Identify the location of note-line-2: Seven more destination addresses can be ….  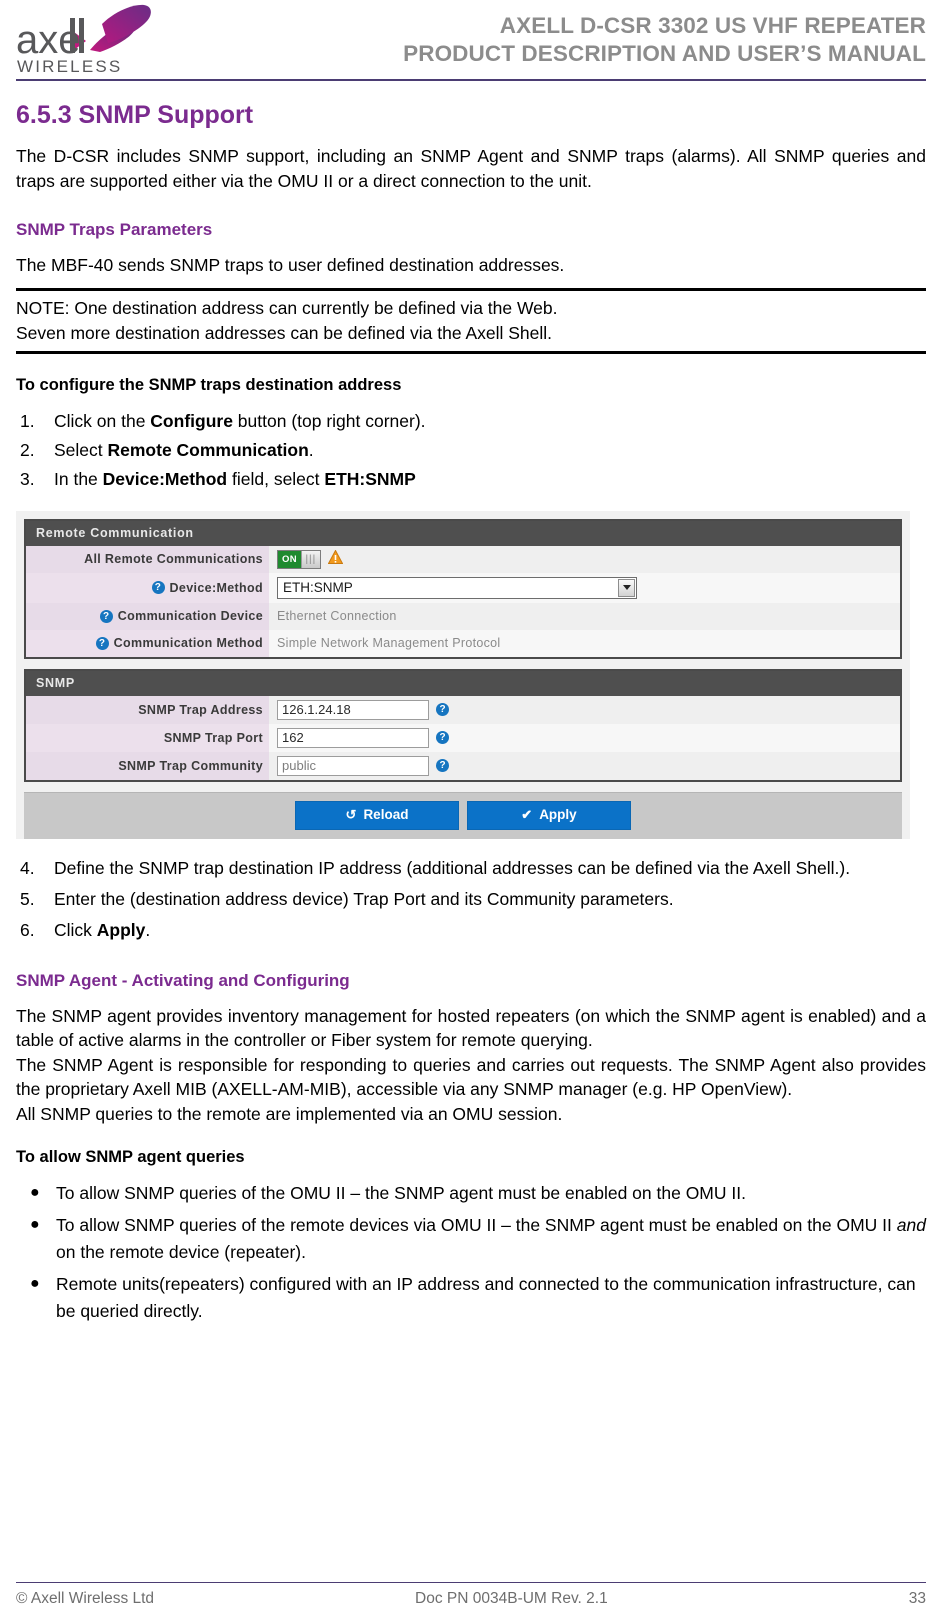
(284, 332).